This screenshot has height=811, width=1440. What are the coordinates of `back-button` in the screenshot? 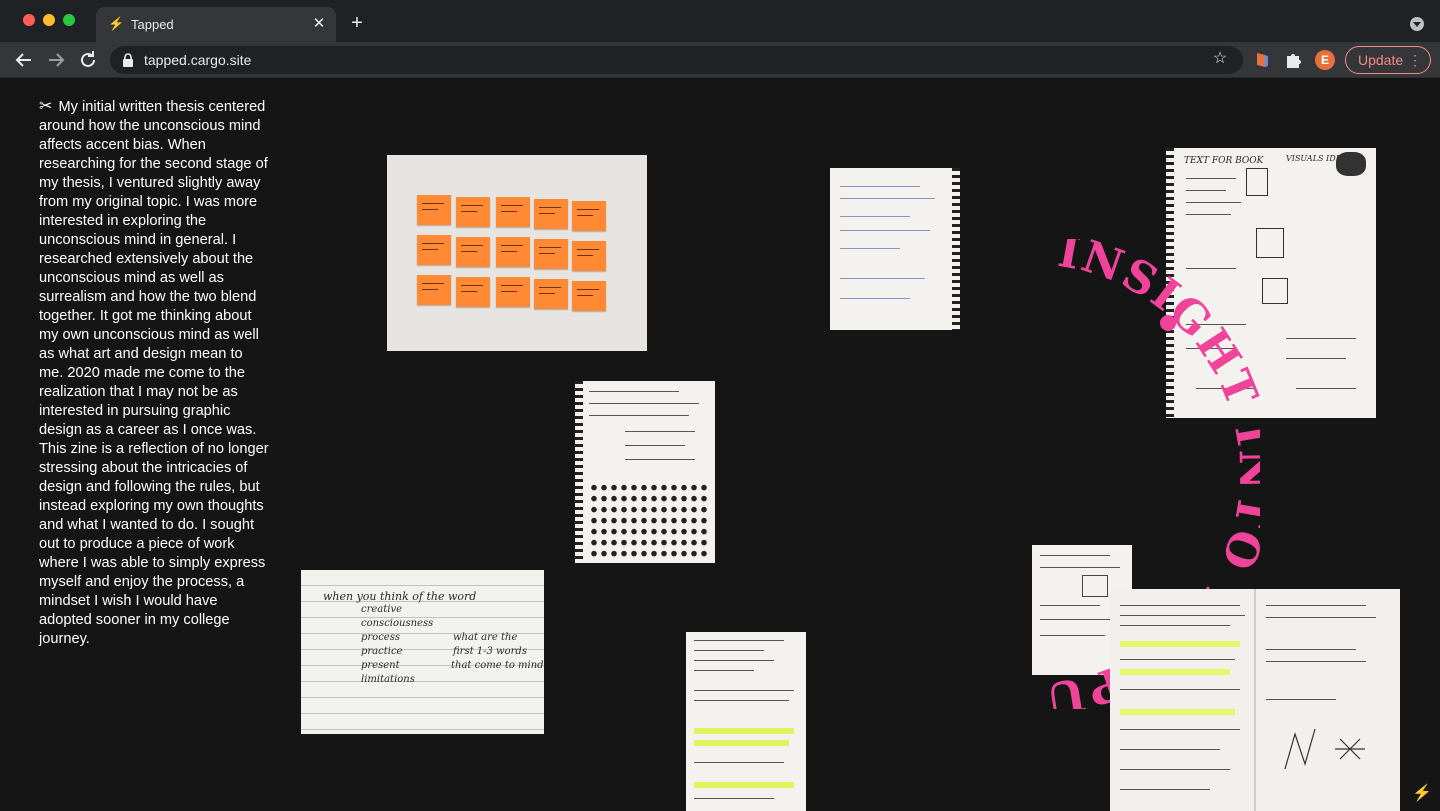 It's located at (24, 60).